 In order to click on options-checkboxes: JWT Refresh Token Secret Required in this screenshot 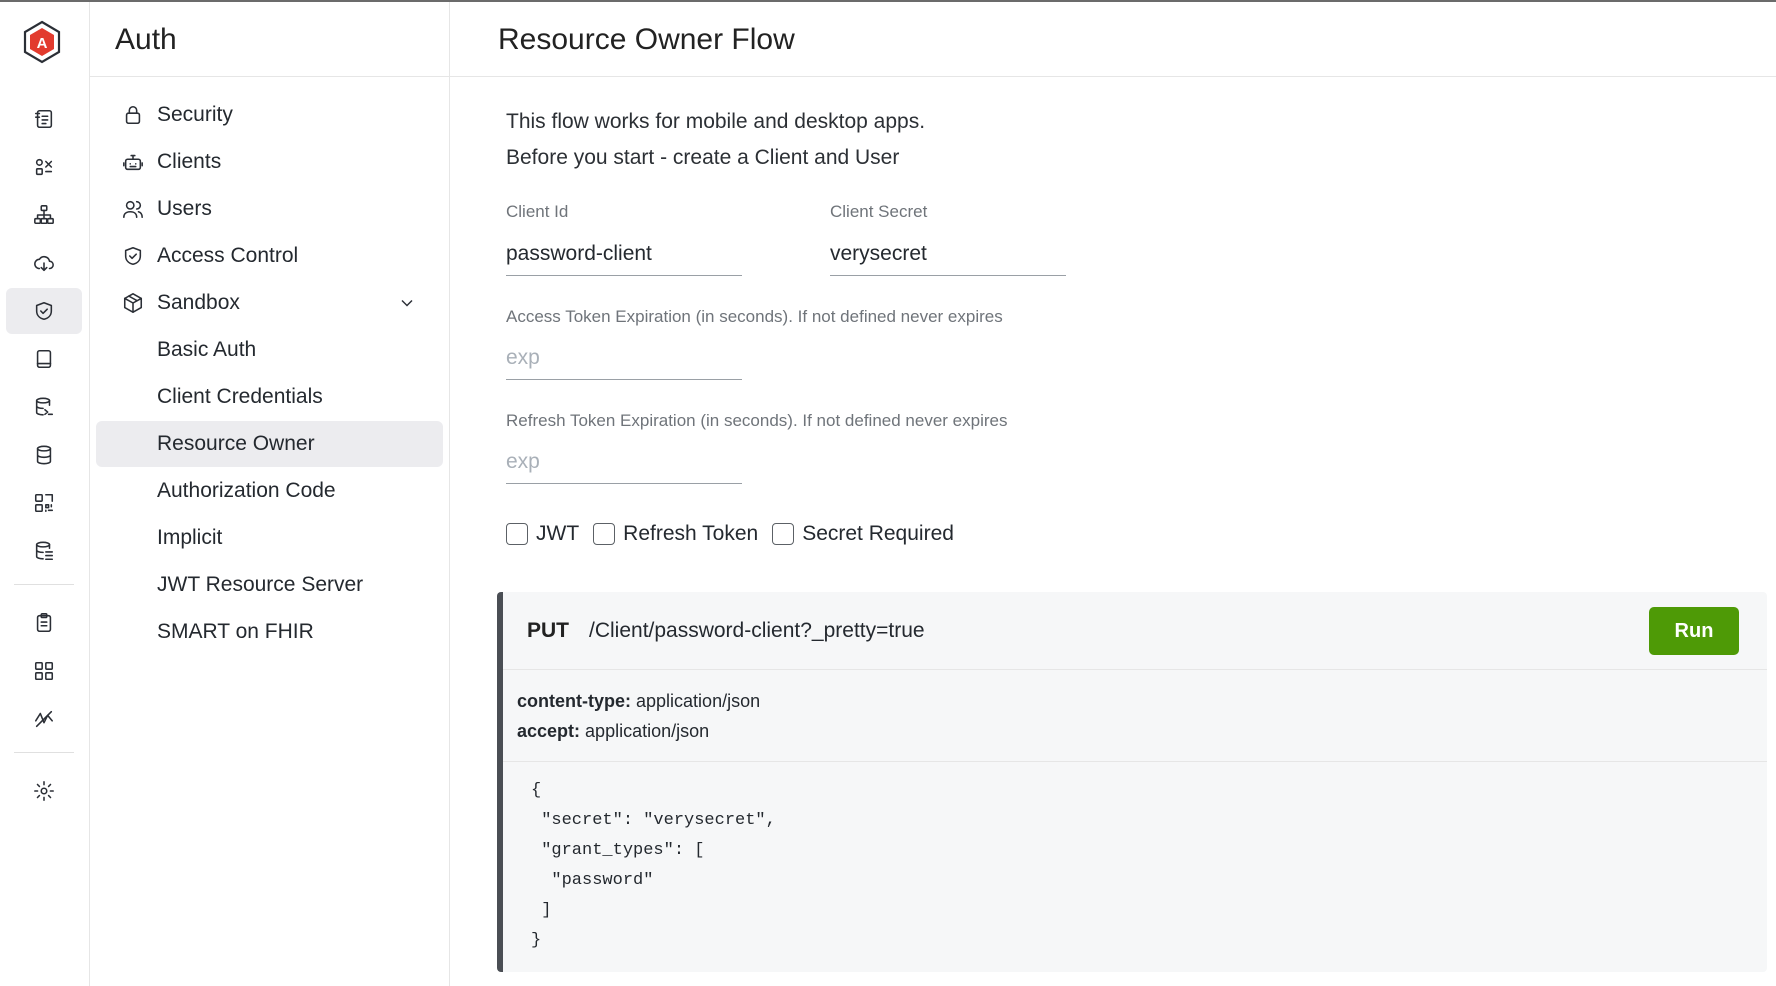, I will do `click(737, 534)`.